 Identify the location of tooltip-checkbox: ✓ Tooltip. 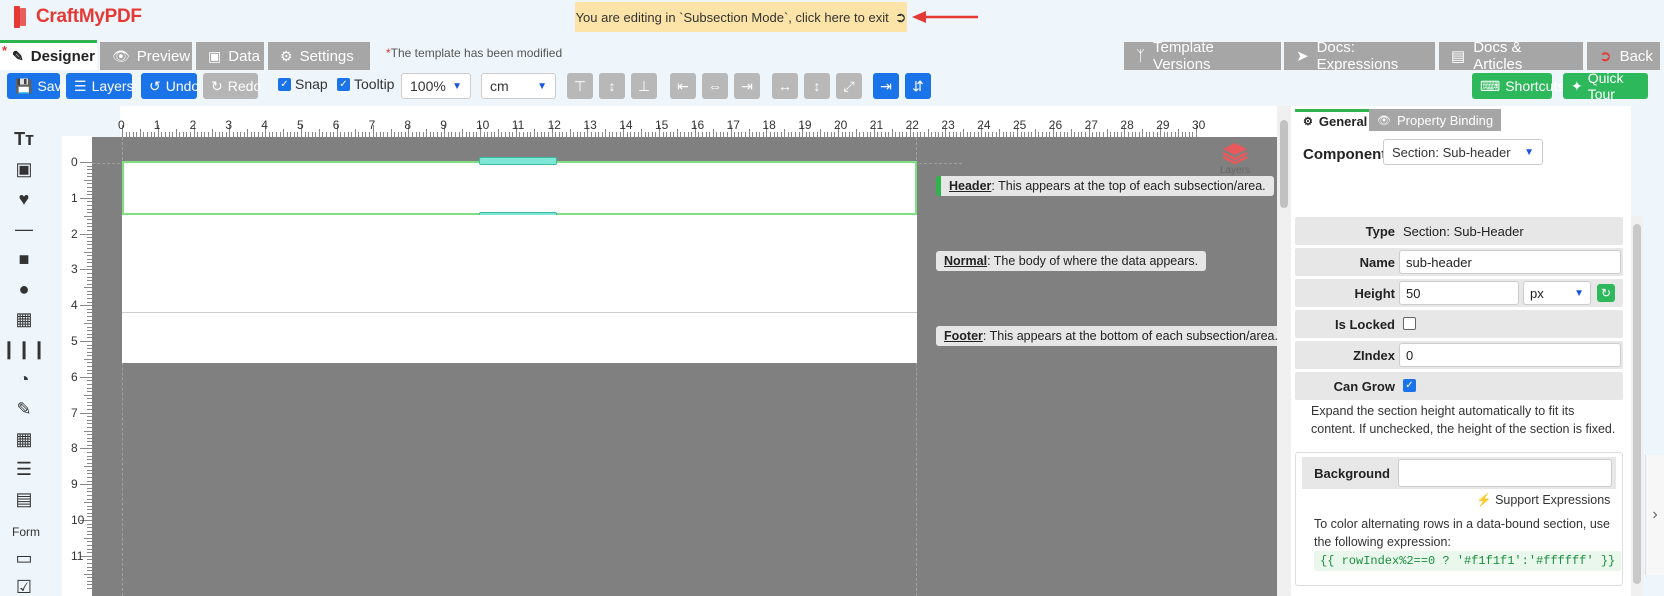
(365, 84).